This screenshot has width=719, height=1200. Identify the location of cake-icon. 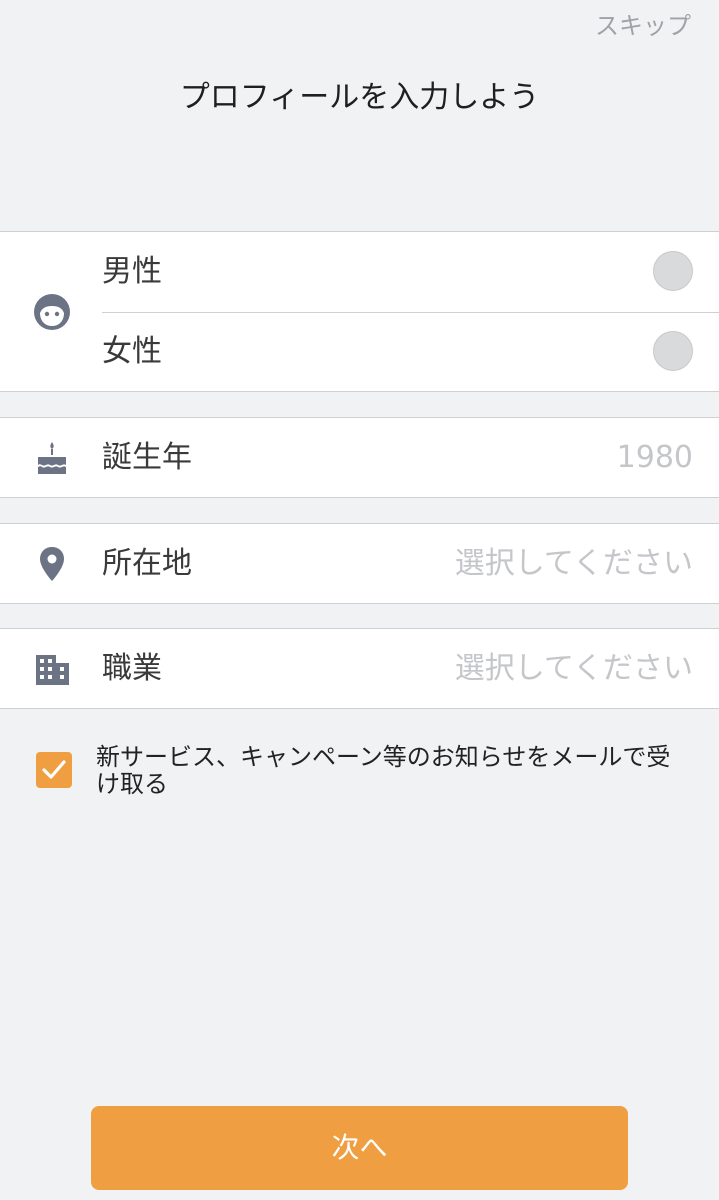
(52, 458).